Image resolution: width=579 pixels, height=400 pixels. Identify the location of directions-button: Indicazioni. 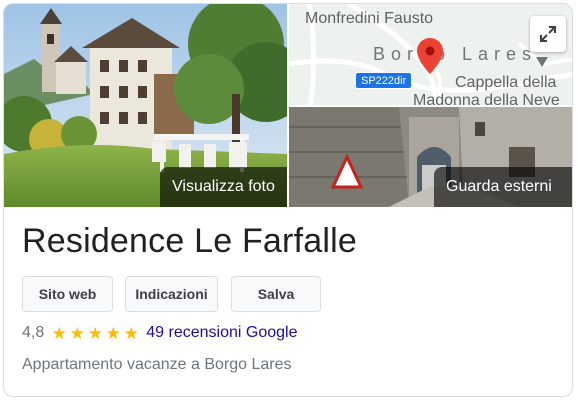
(171, 294).